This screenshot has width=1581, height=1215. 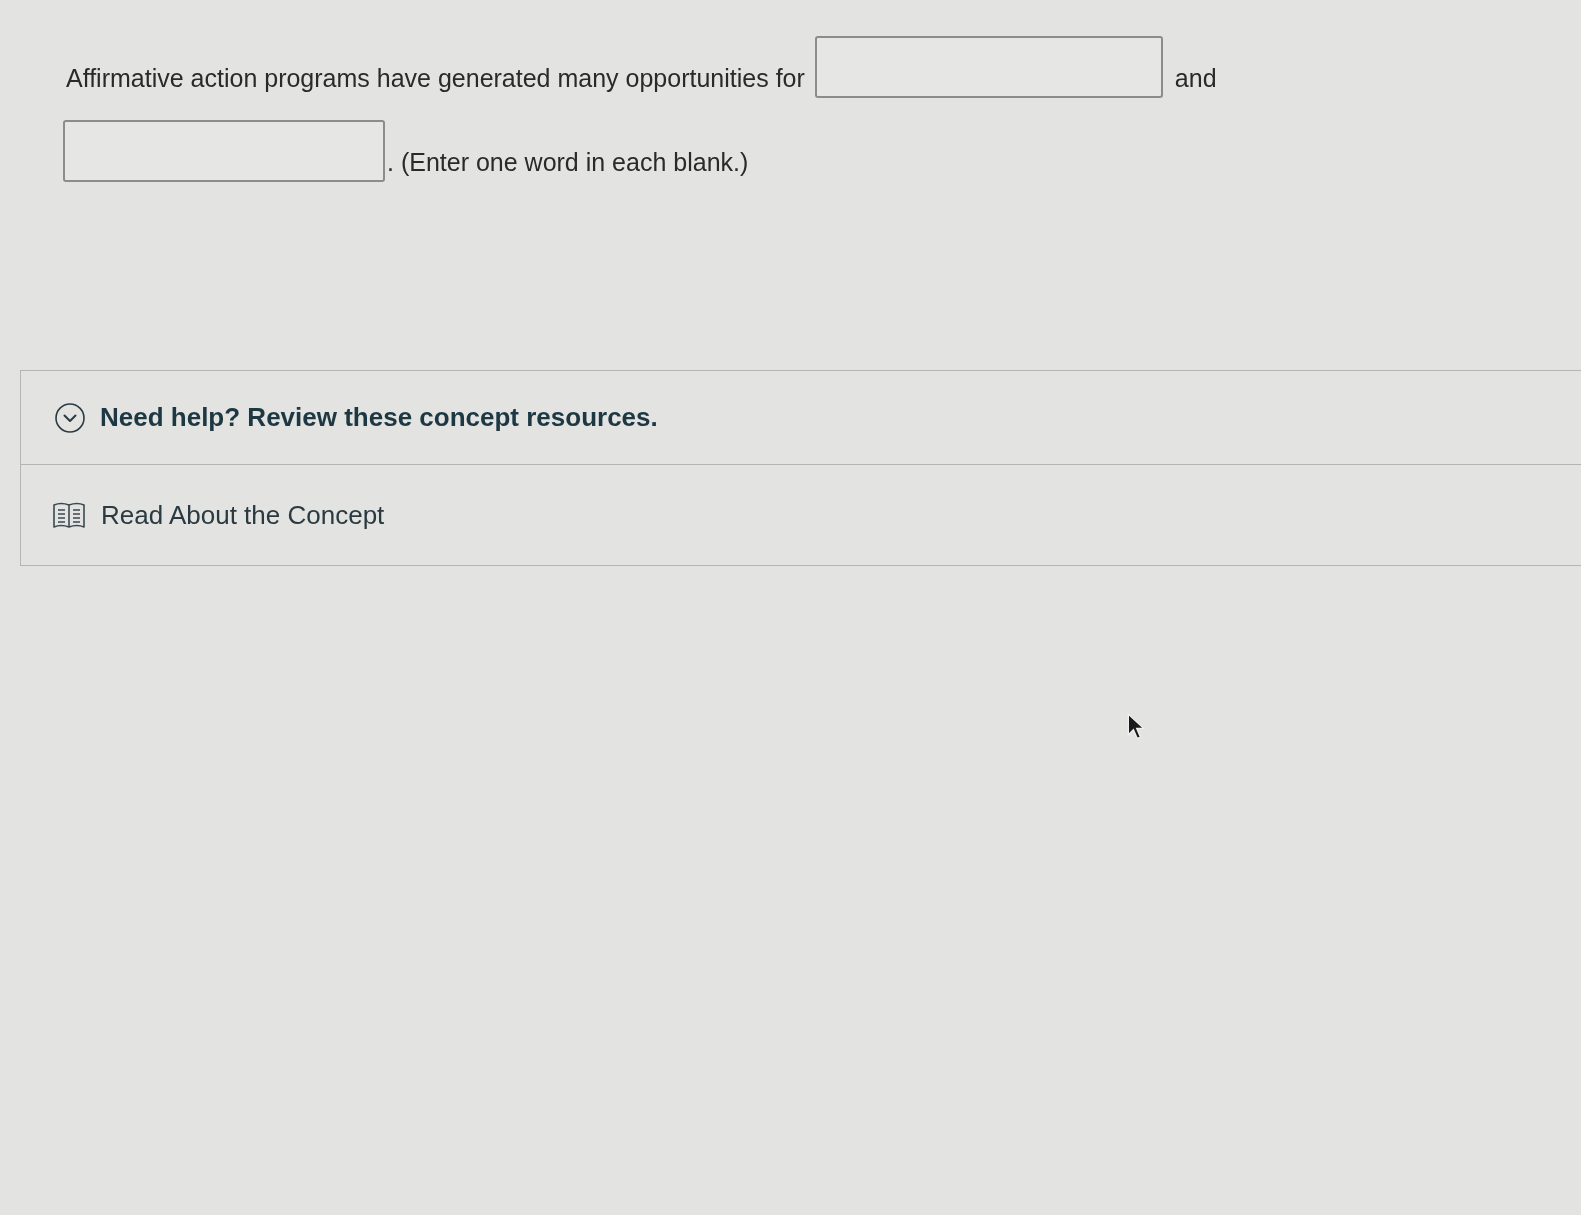 What do you see at coordinates (1136, 727) in the screenshot?
I see `cursor-icon` at bounding box center [1136, 727].